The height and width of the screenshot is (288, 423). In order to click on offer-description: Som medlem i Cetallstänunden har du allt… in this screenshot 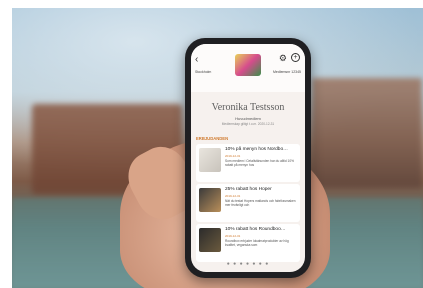, I will do `click(259, 163)`.